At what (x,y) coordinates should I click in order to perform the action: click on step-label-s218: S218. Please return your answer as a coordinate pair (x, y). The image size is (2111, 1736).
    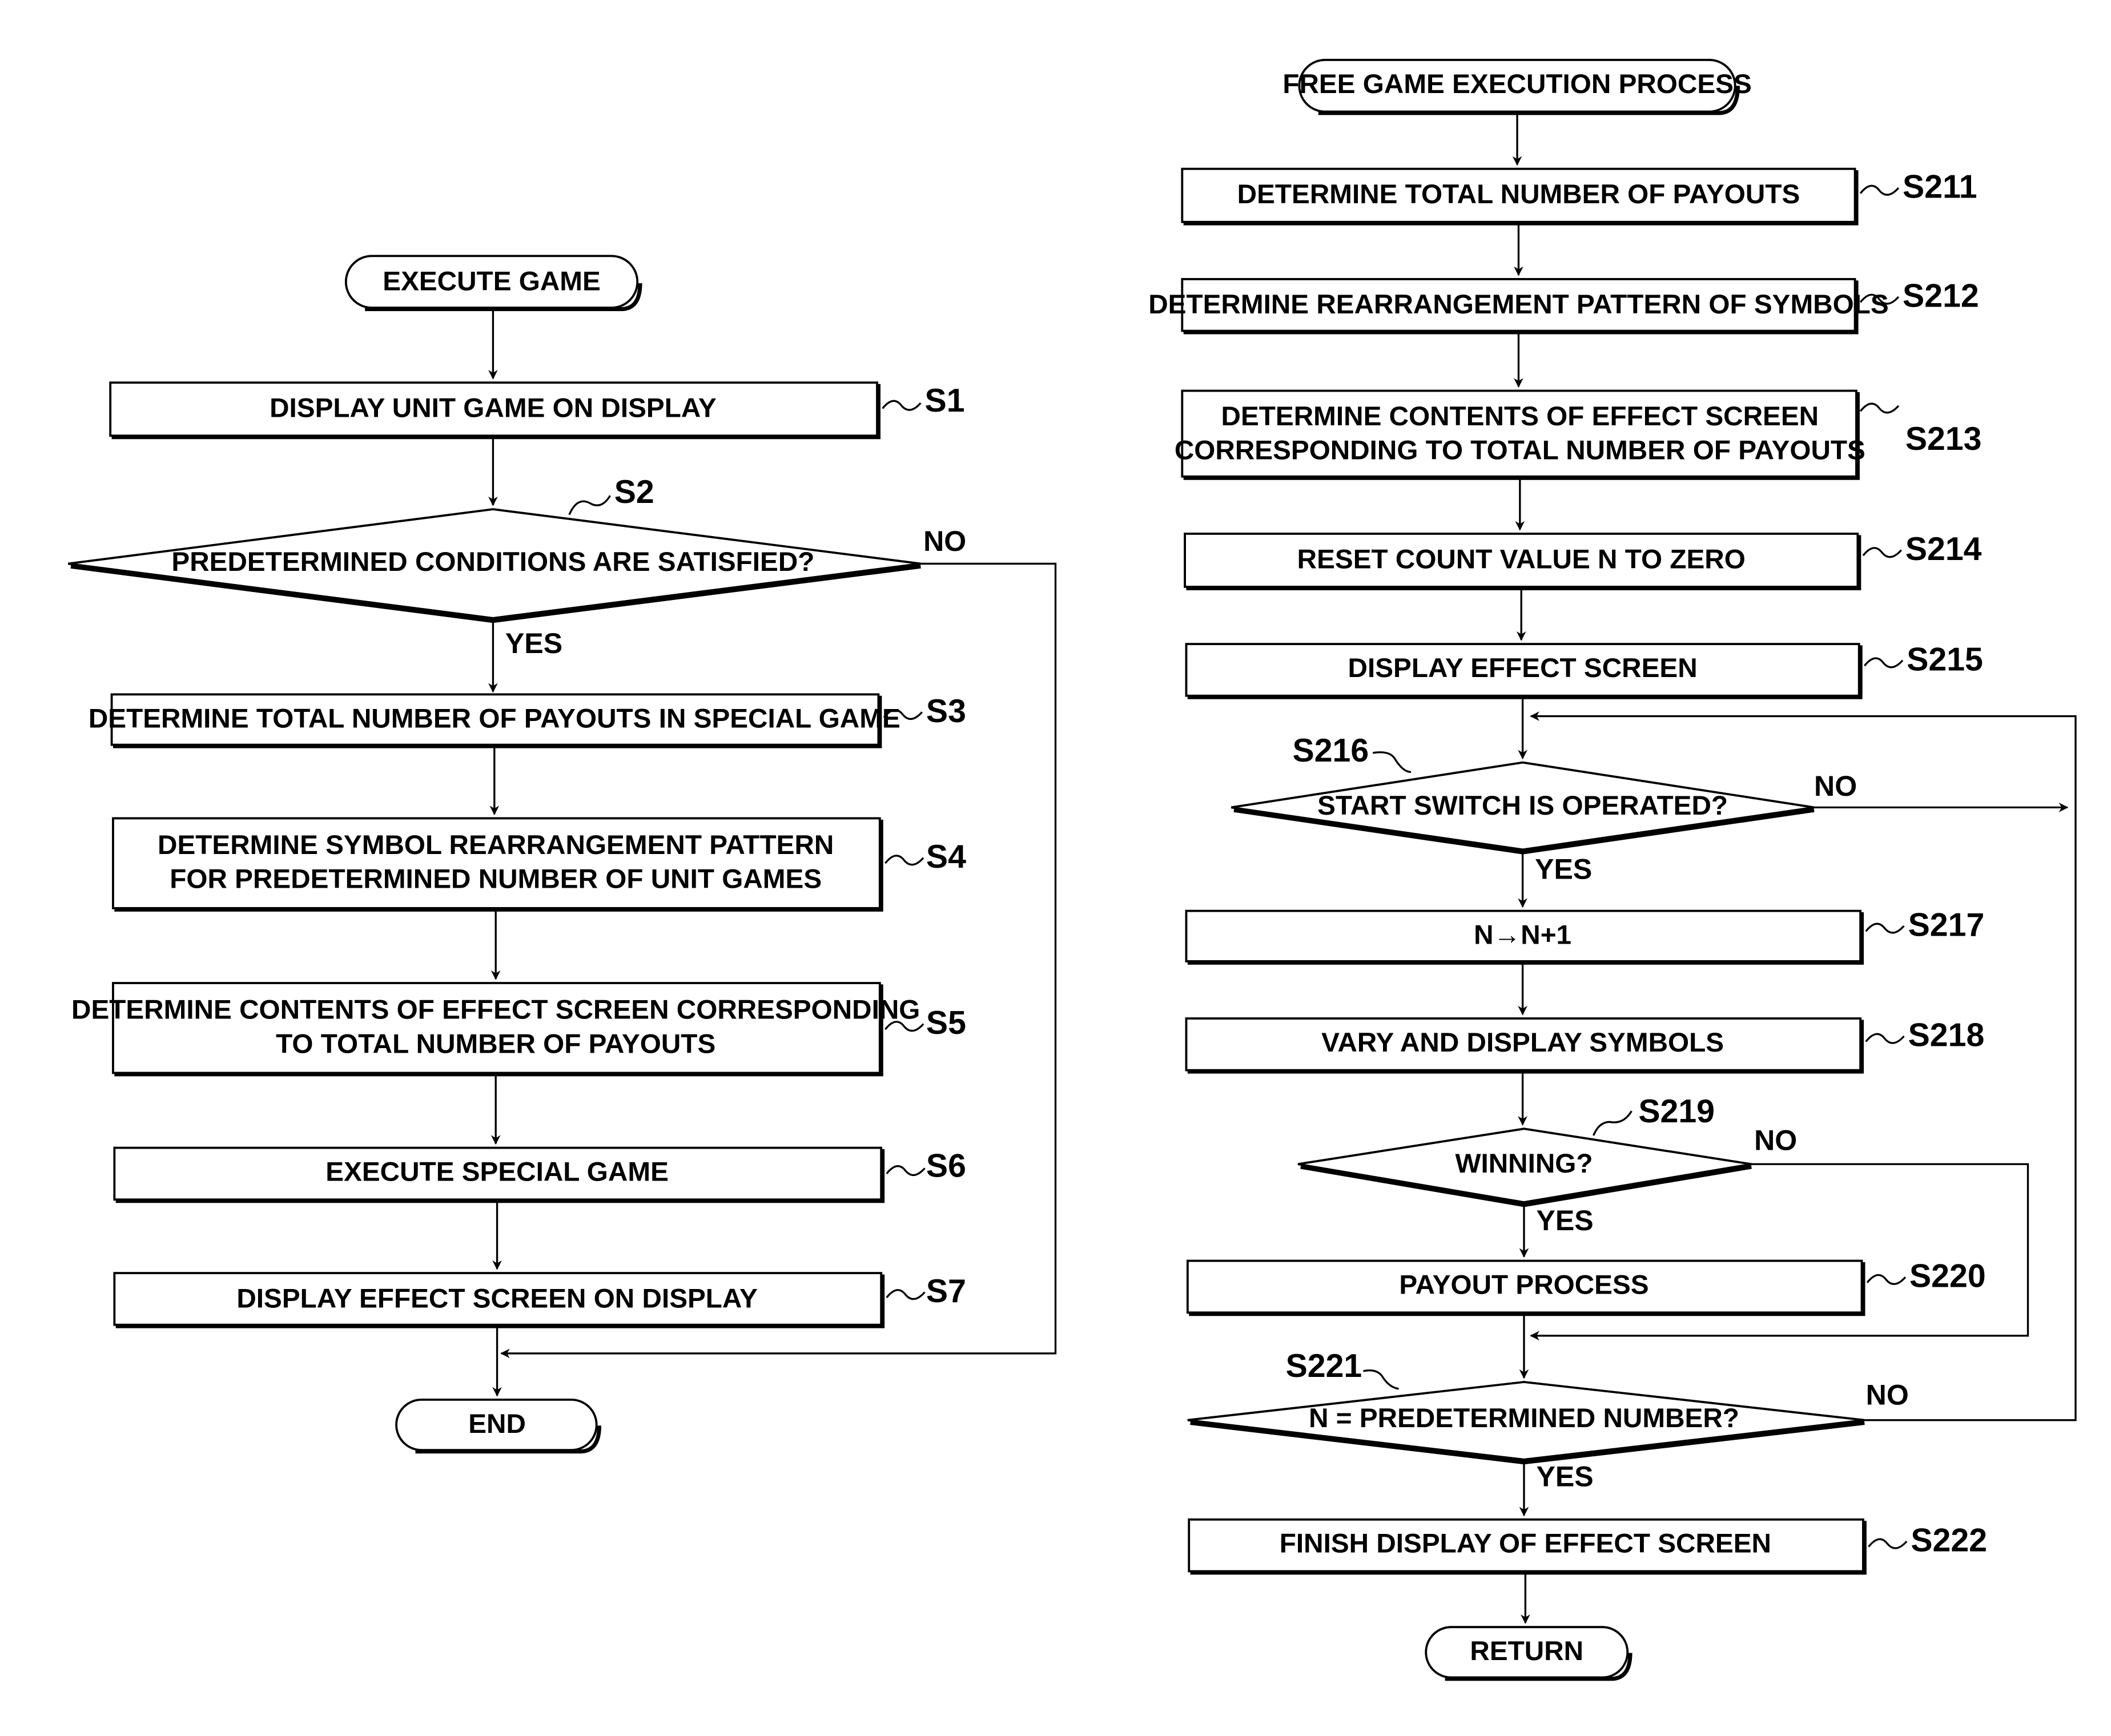
    Looking at the image, I should click on (1946, 1035).